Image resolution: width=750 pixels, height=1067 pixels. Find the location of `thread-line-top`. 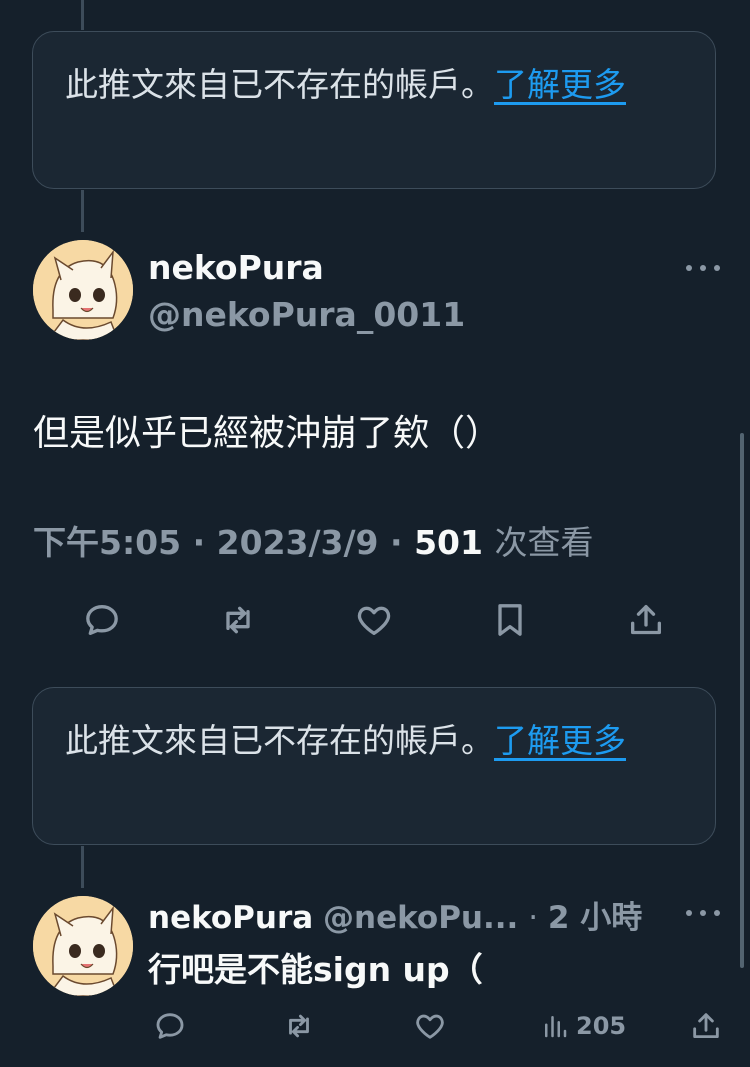

thread-line-top is located at coordinates (82, 15).